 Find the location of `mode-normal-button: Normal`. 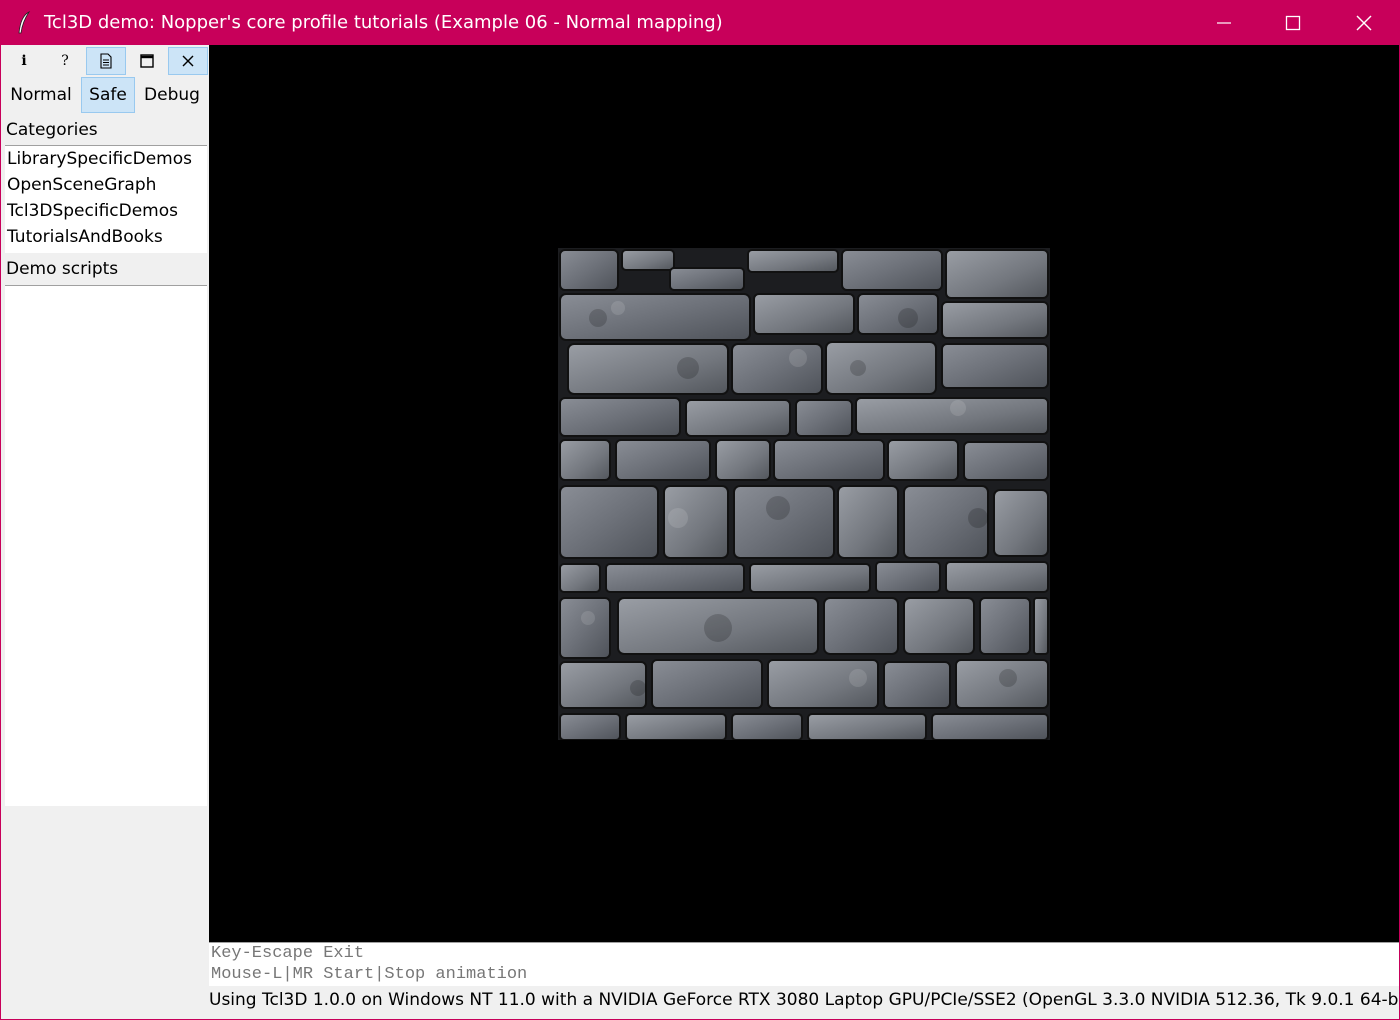

mode-normal-button: Normal is located at coordinates (41, 95).